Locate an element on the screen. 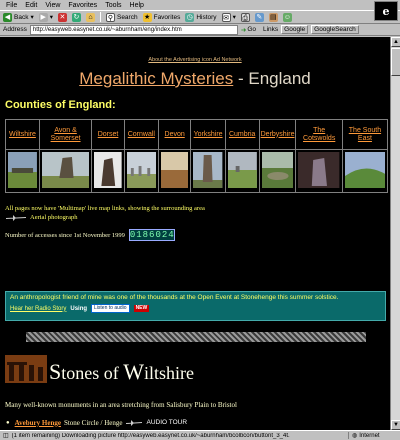 This screenshot has width=400, height=440. google-search-button: GoogleSearch is located at coordinates (335, 29).